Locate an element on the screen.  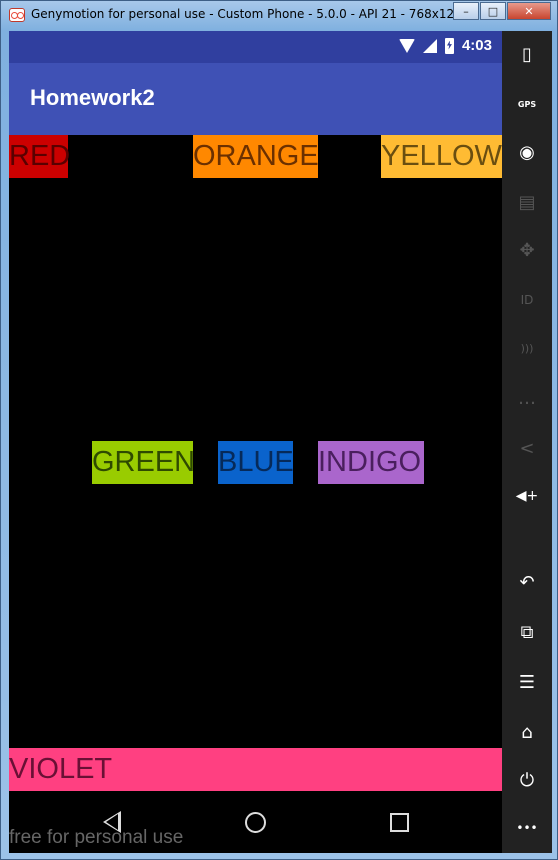
capture-icon: ▤ is located at coordinates (527, 202).